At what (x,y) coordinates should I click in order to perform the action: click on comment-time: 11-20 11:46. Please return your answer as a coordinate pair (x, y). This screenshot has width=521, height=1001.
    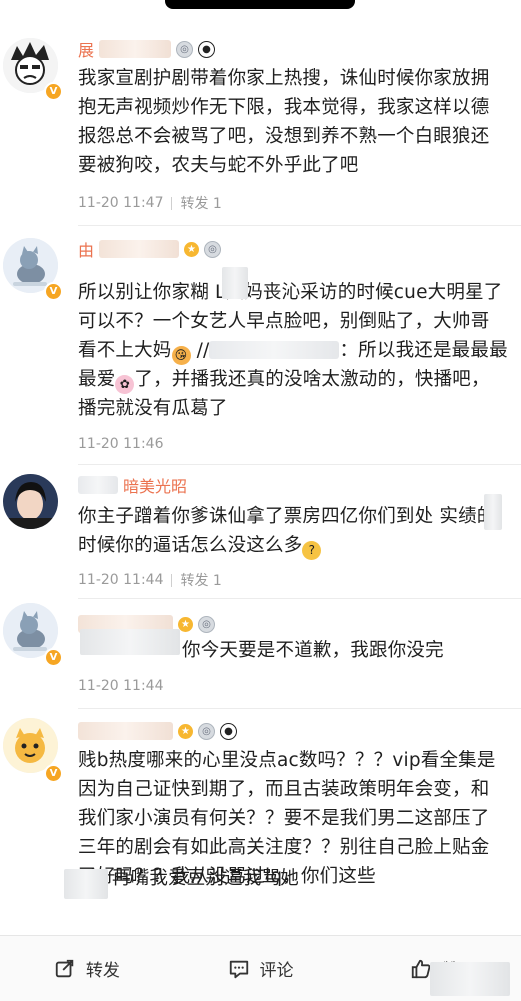
    Looking at the image, I should click on (121, 444).